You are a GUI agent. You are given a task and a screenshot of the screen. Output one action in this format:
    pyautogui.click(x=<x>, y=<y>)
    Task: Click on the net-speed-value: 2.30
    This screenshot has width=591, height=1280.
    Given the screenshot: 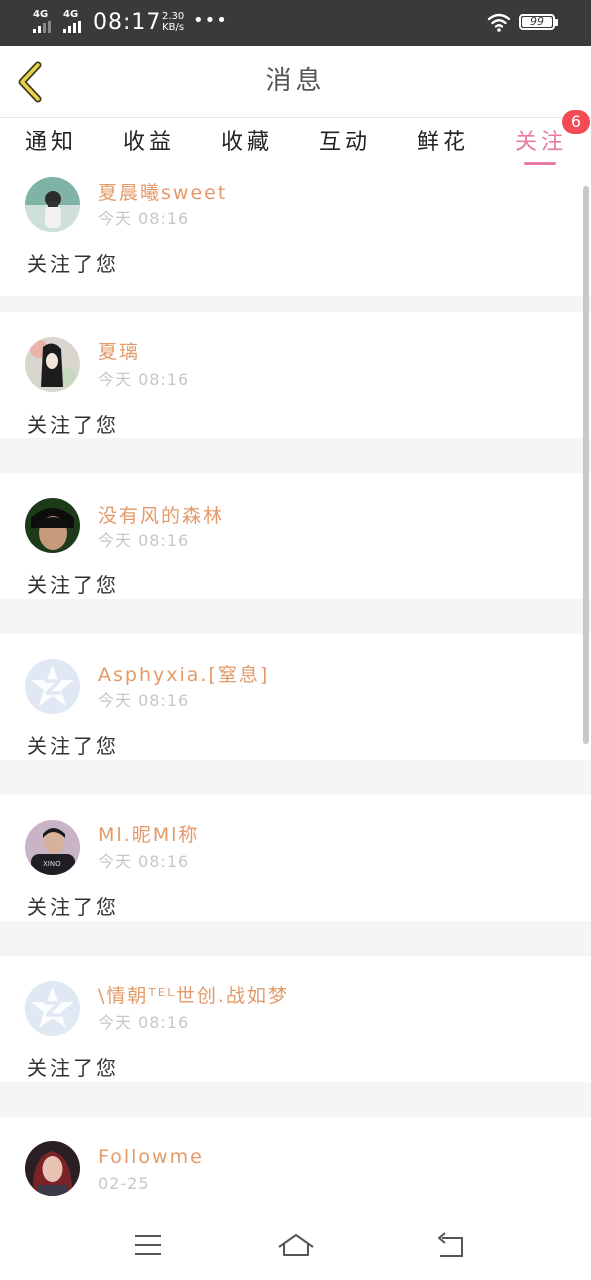 What is the action you would take?
    pyautogui.click(x=173, y=16)
    